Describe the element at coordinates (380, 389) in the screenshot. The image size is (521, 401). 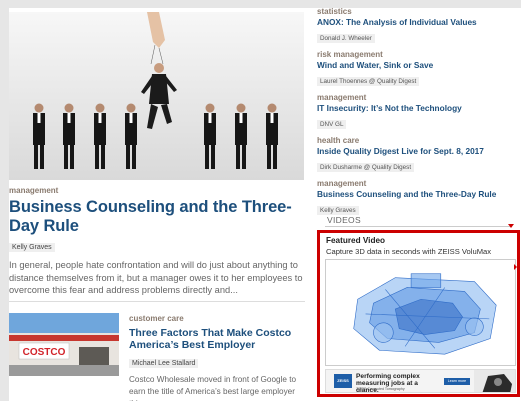
I see `ad-small-text: ZEISS Computed Tomography` at that location.